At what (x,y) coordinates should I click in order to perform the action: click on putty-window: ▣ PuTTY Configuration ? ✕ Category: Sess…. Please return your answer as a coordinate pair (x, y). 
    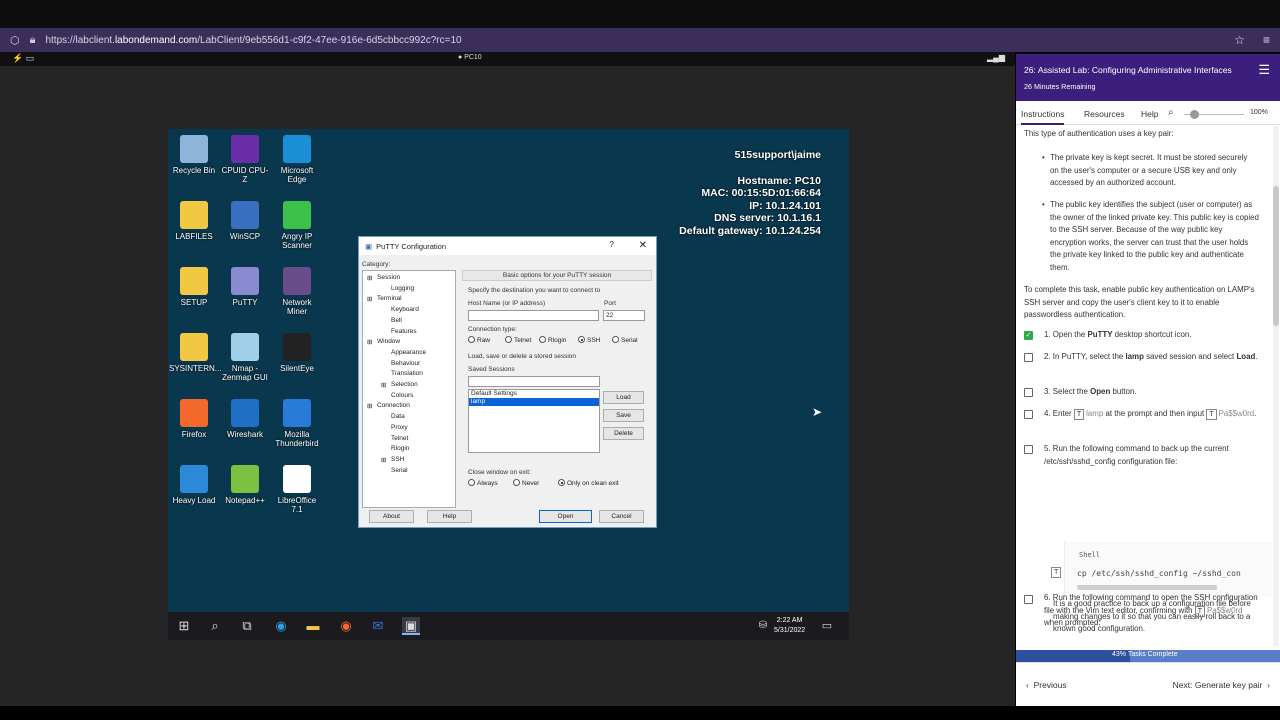
    Looking at the image, I should click on (507, 382).